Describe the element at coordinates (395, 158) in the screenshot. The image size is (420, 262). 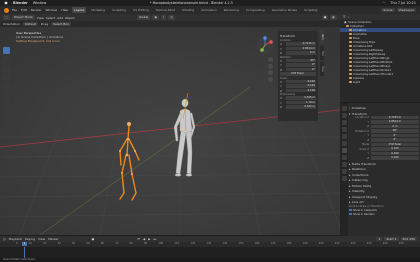
I see `prop-scale-z: 0.100` at that location.